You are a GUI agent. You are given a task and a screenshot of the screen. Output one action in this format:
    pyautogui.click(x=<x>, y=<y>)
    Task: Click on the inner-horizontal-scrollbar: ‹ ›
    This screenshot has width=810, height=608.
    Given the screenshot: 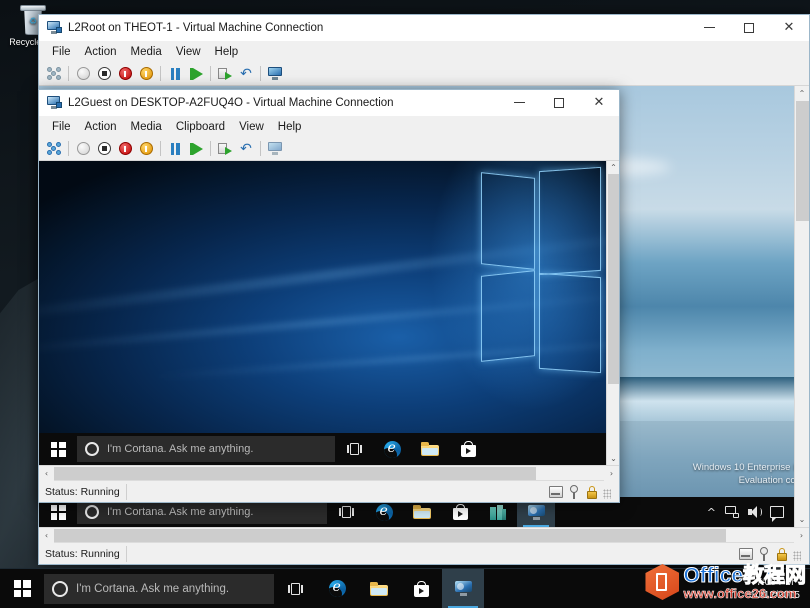 What is the action you would take?
    pyautogui.click(x=329, y=473)
    